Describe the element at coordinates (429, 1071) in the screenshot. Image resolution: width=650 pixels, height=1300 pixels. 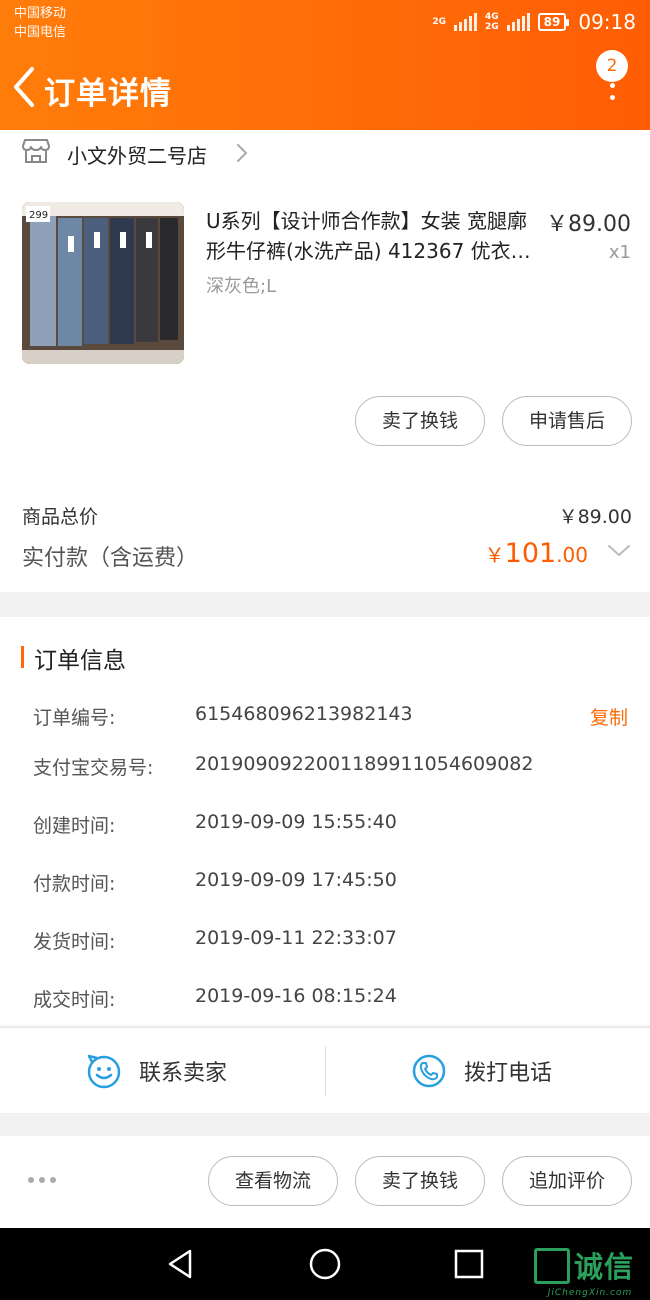
I see `phone-icon` at that location.